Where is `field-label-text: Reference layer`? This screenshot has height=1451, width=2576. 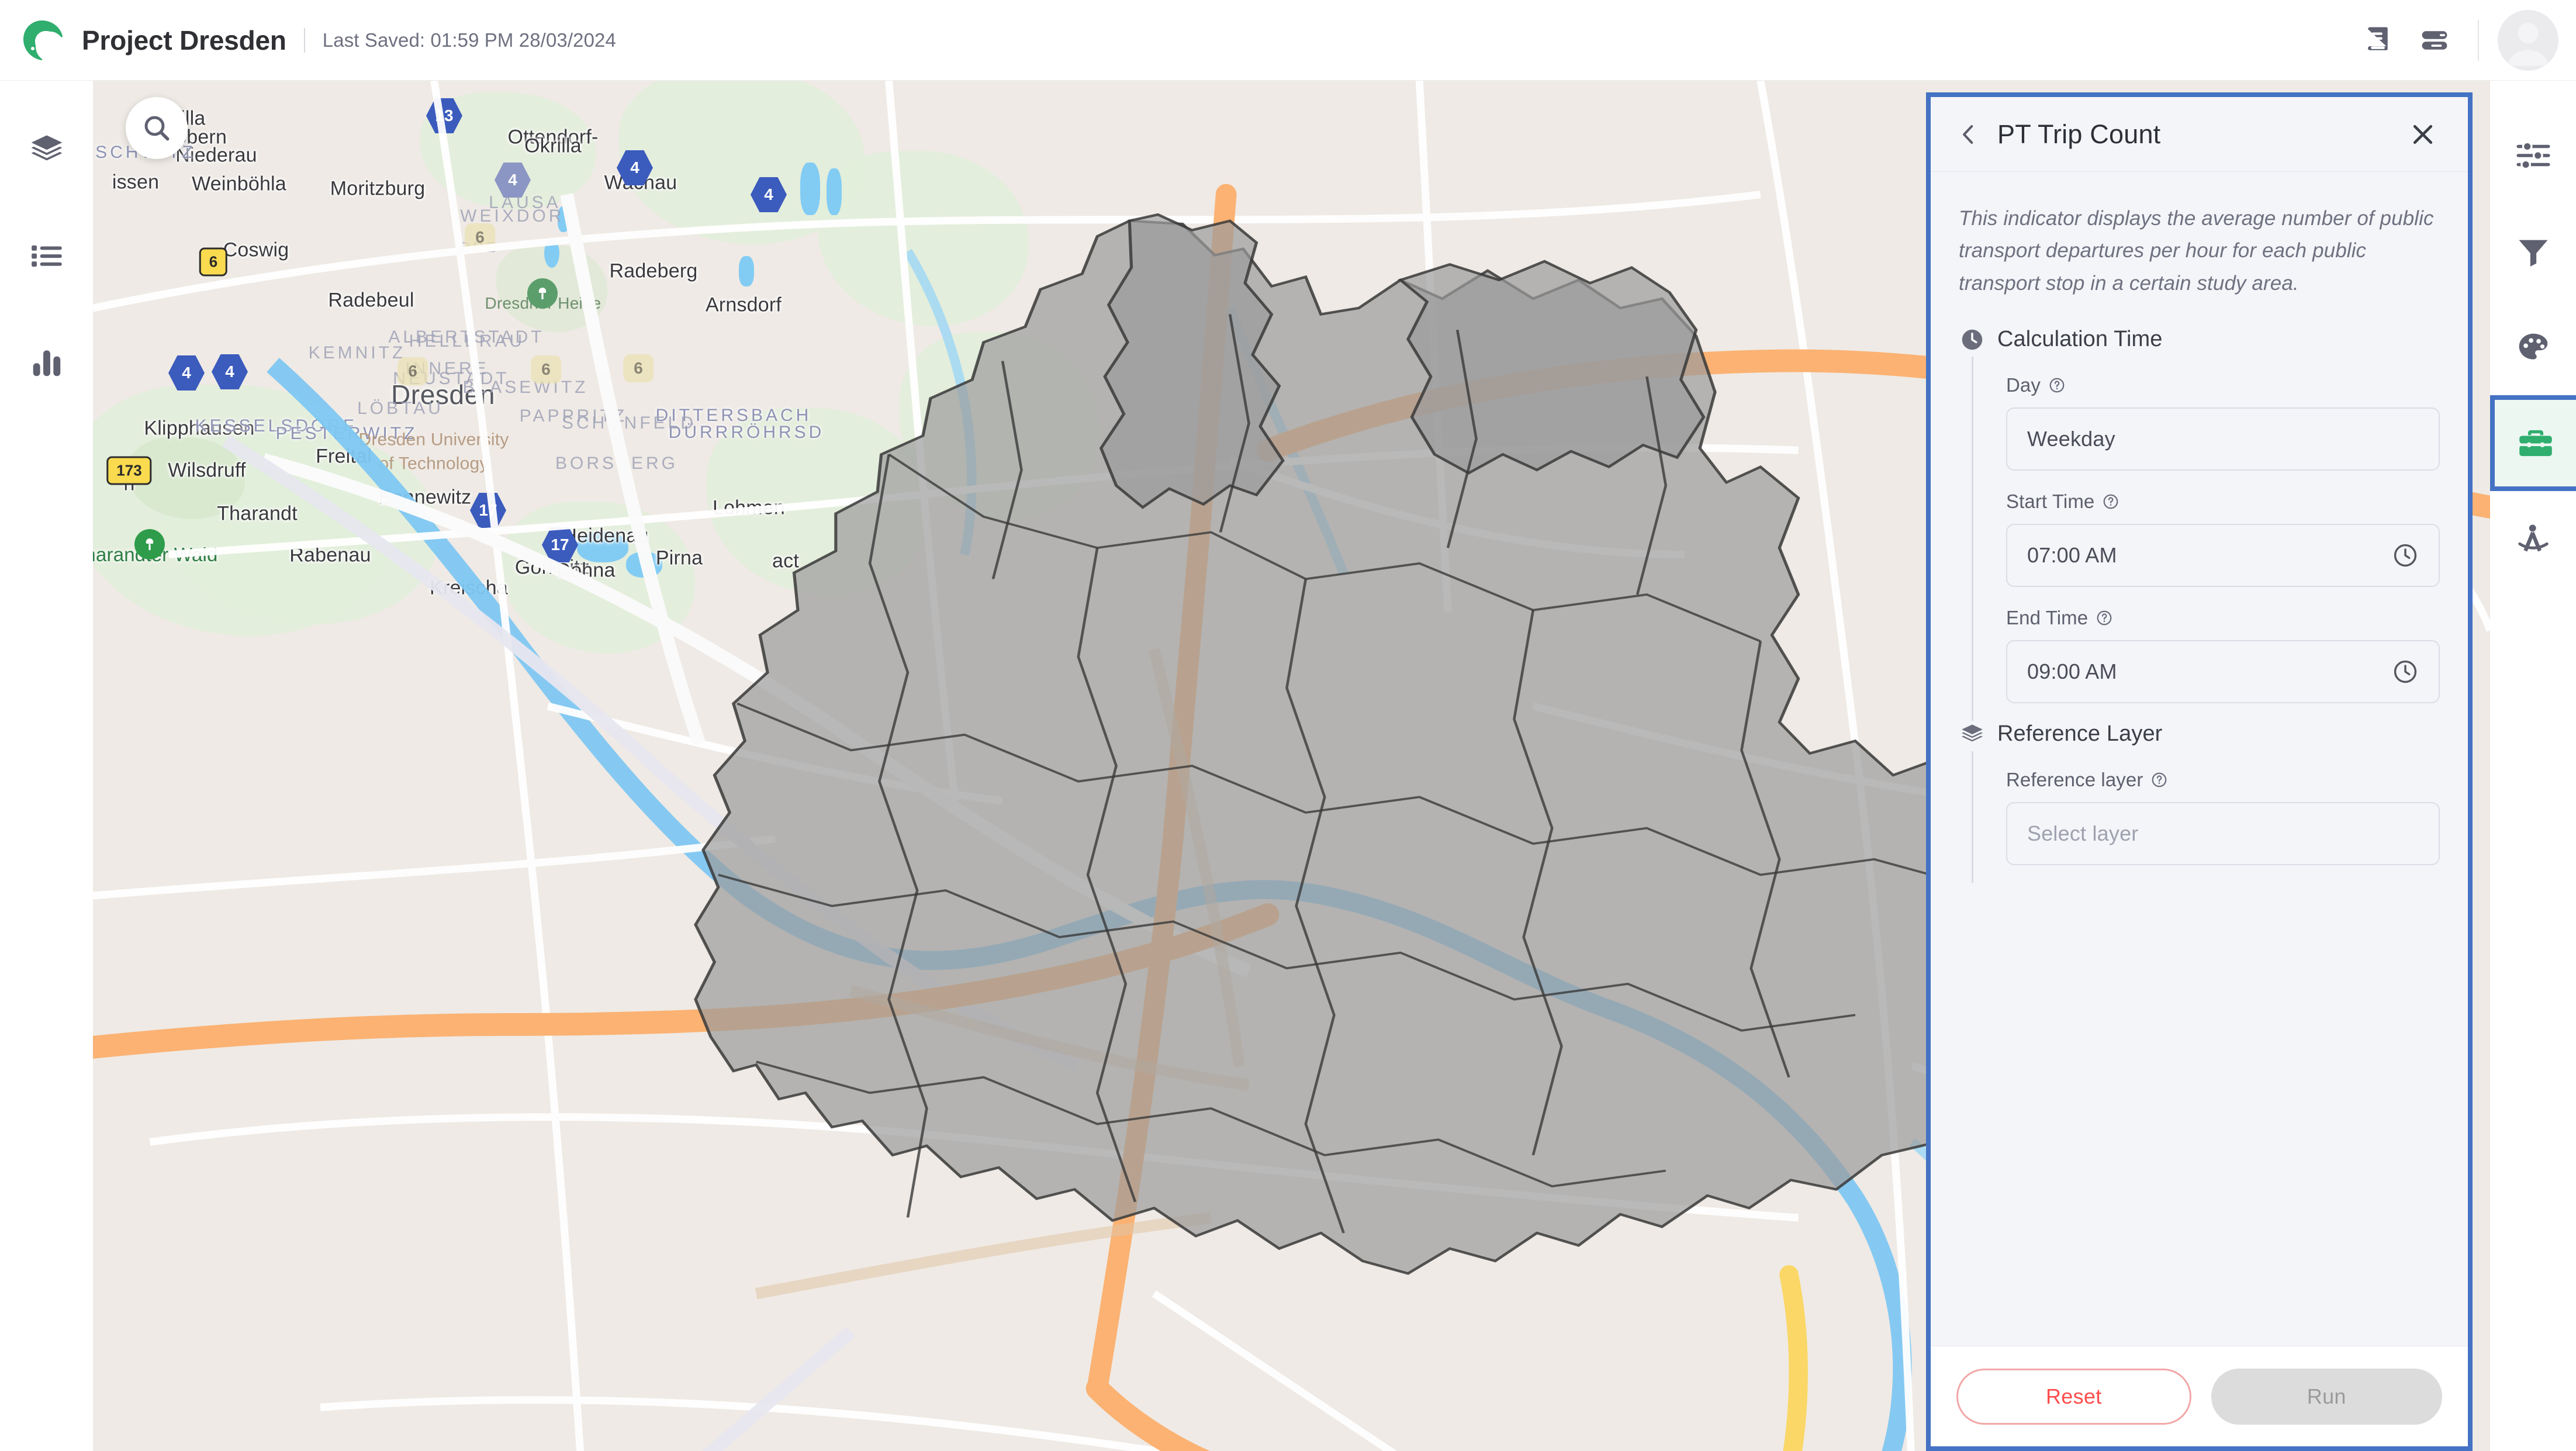
field-label-text: Reference layer is located at coordinates (2074, 779).